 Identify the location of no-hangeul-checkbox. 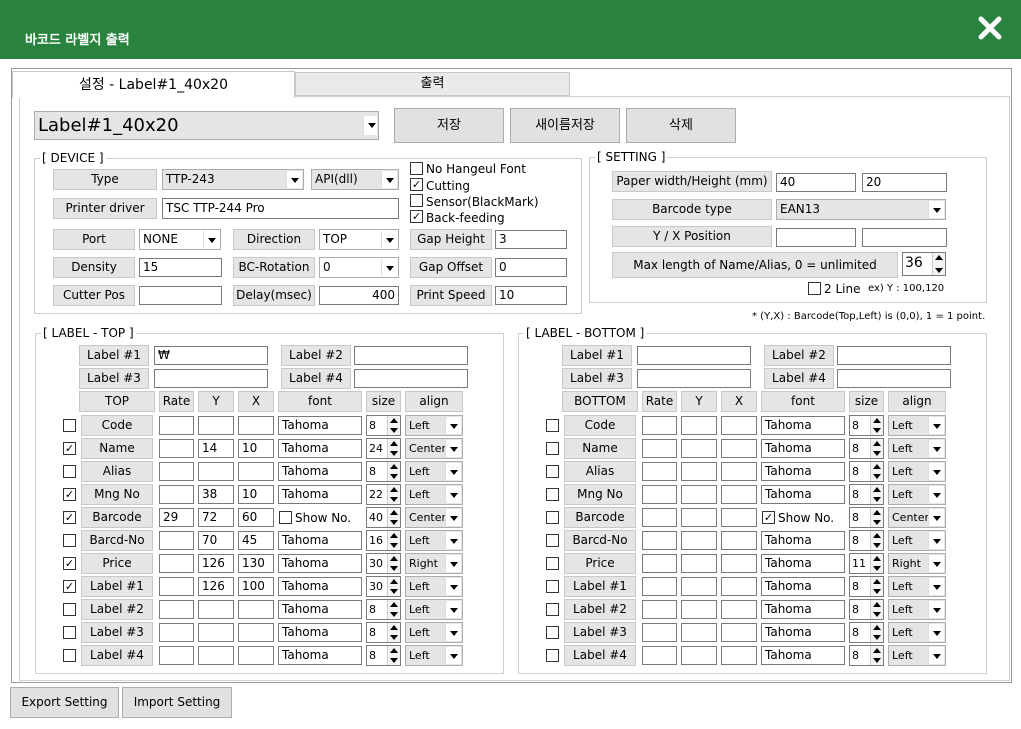
(416, 168).